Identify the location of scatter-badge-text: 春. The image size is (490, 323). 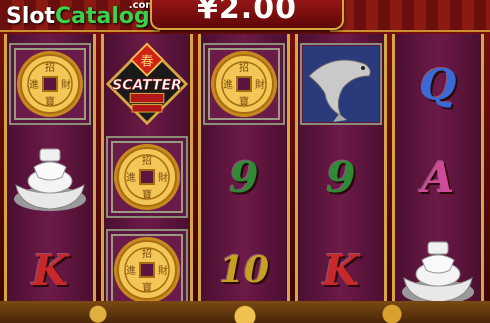
(146, 61).